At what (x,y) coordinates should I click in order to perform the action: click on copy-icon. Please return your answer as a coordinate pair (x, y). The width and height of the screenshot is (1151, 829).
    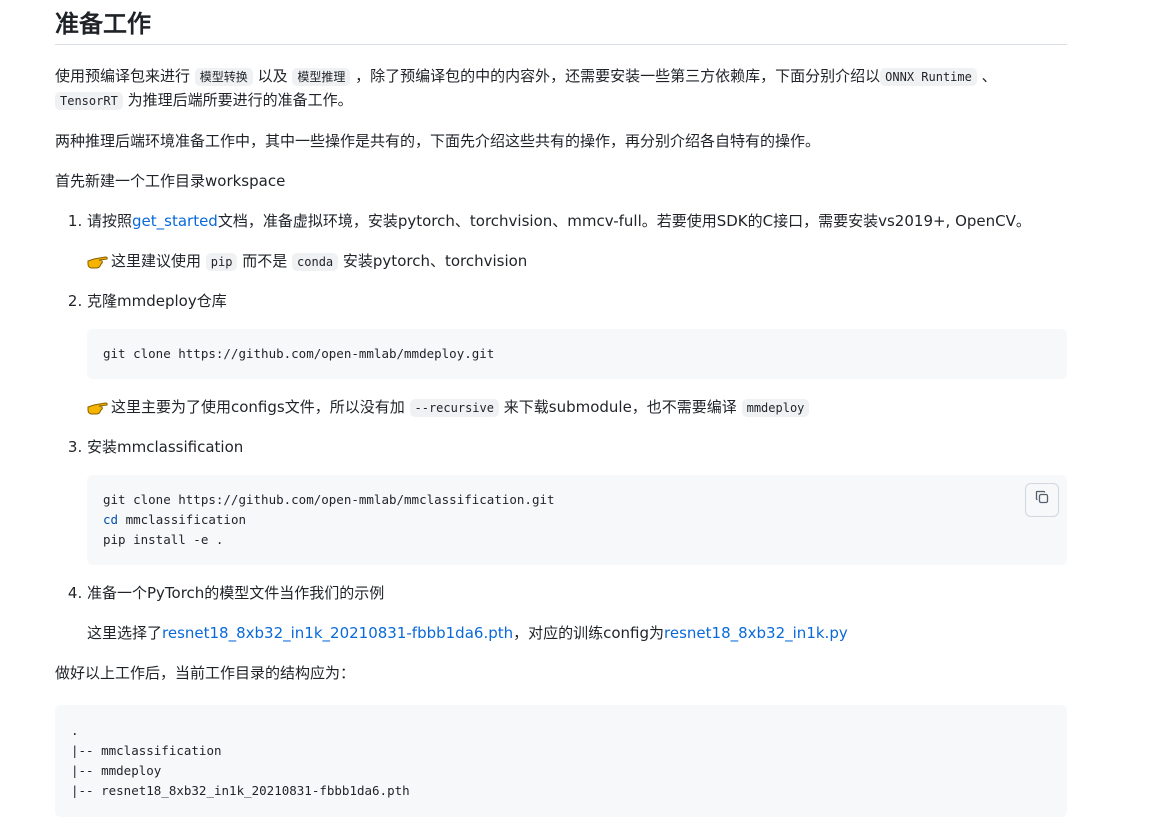
    Looking at the image, I should click on (1042, 500).